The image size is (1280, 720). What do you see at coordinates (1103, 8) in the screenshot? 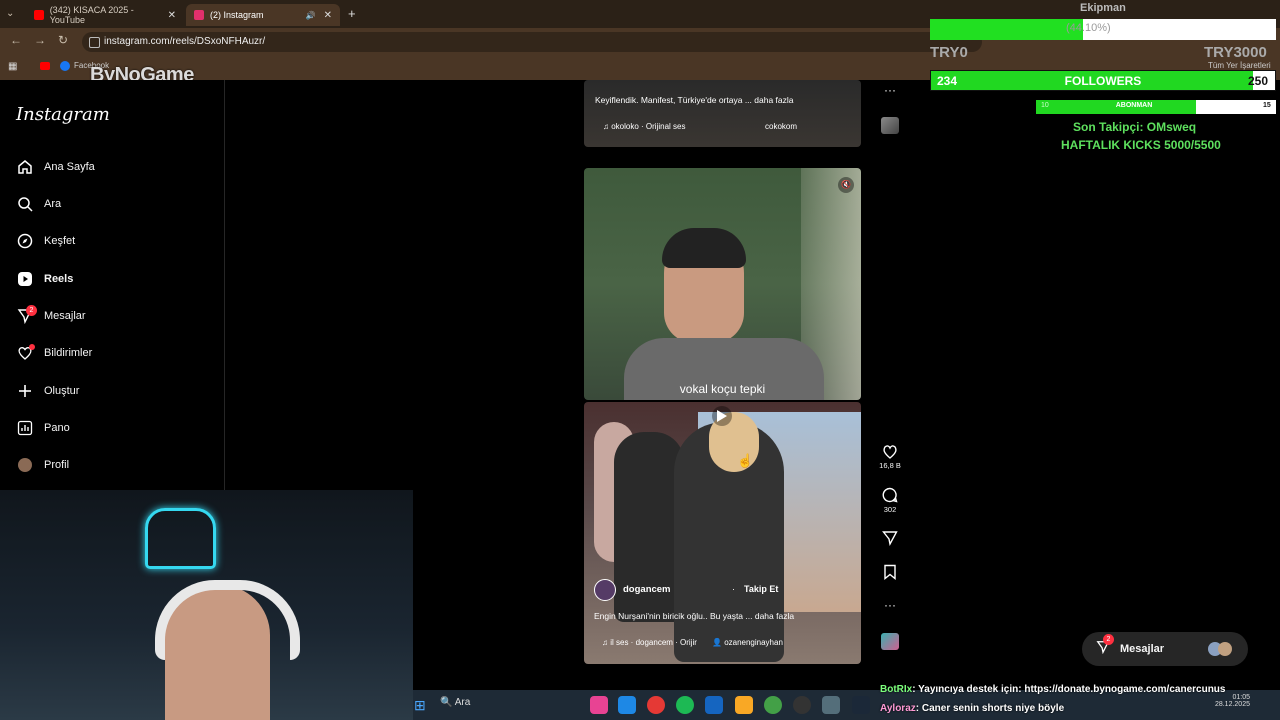
I see `goal-title: Ekipman` at bounding box center [1103, 8].